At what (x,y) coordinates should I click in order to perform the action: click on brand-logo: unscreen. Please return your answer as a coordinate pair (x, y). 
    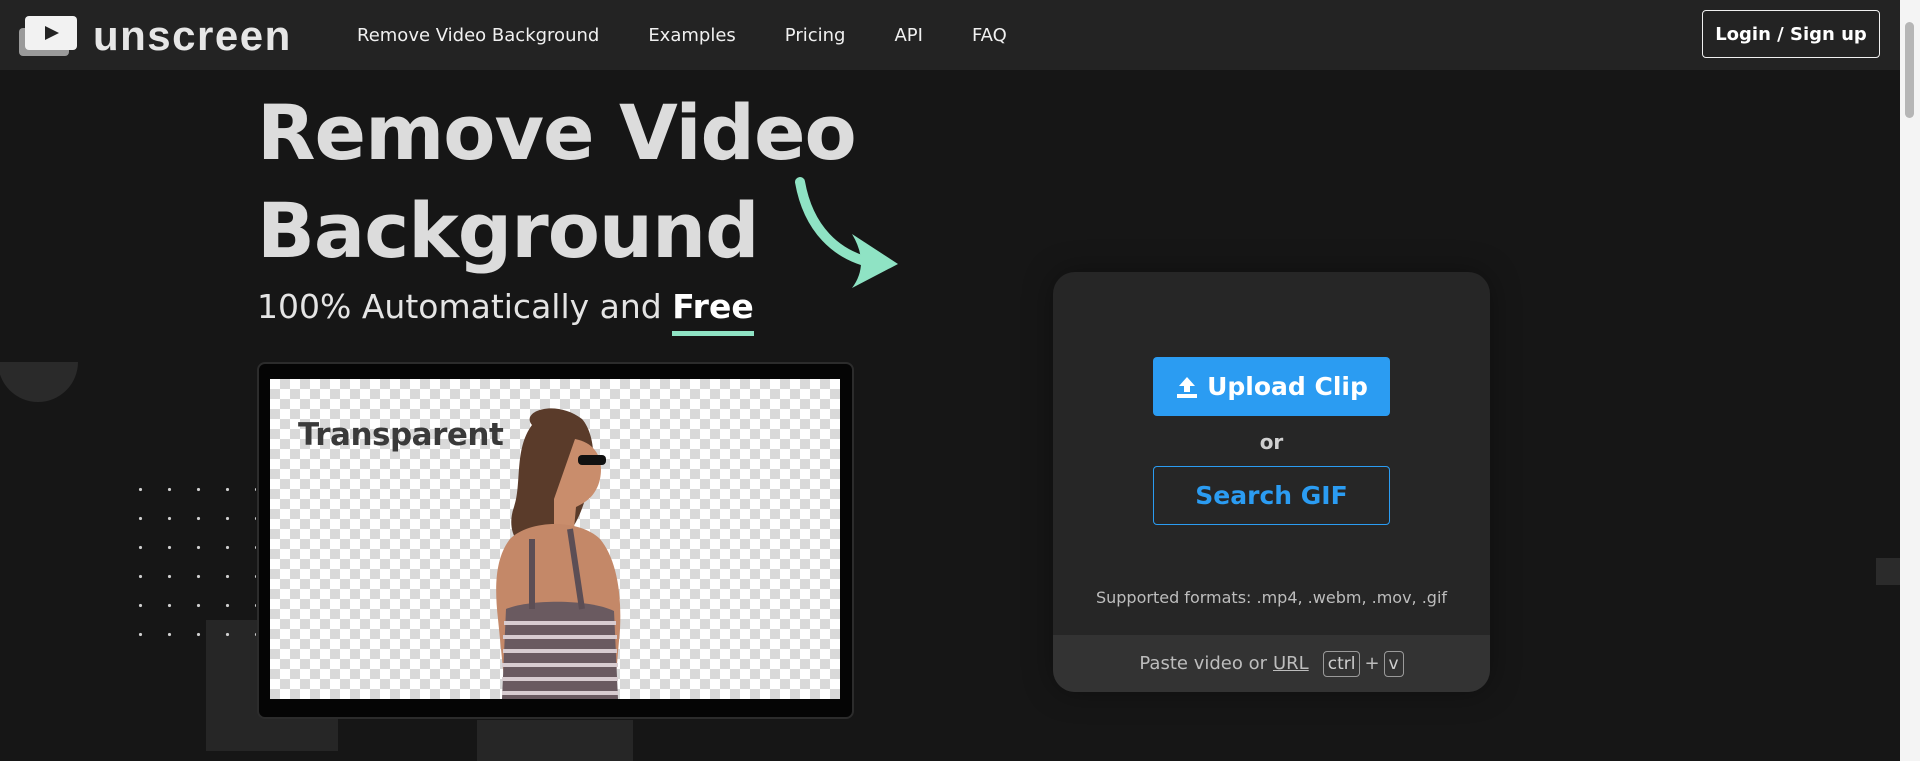
    Looking at the image, I should click on (155, 35).